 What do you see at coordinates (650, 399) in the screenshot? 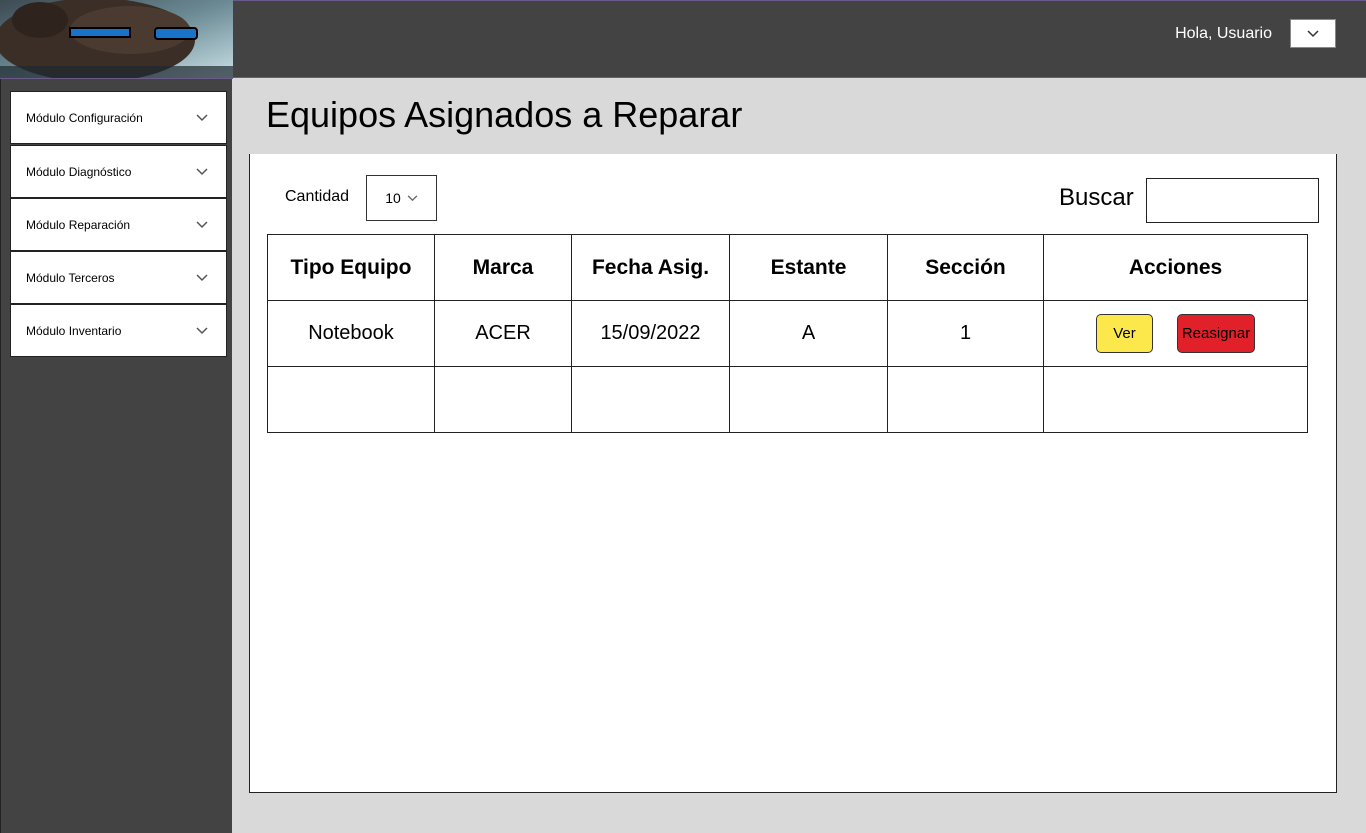
I see `cell-fecha` at bounding box center [650, 399].